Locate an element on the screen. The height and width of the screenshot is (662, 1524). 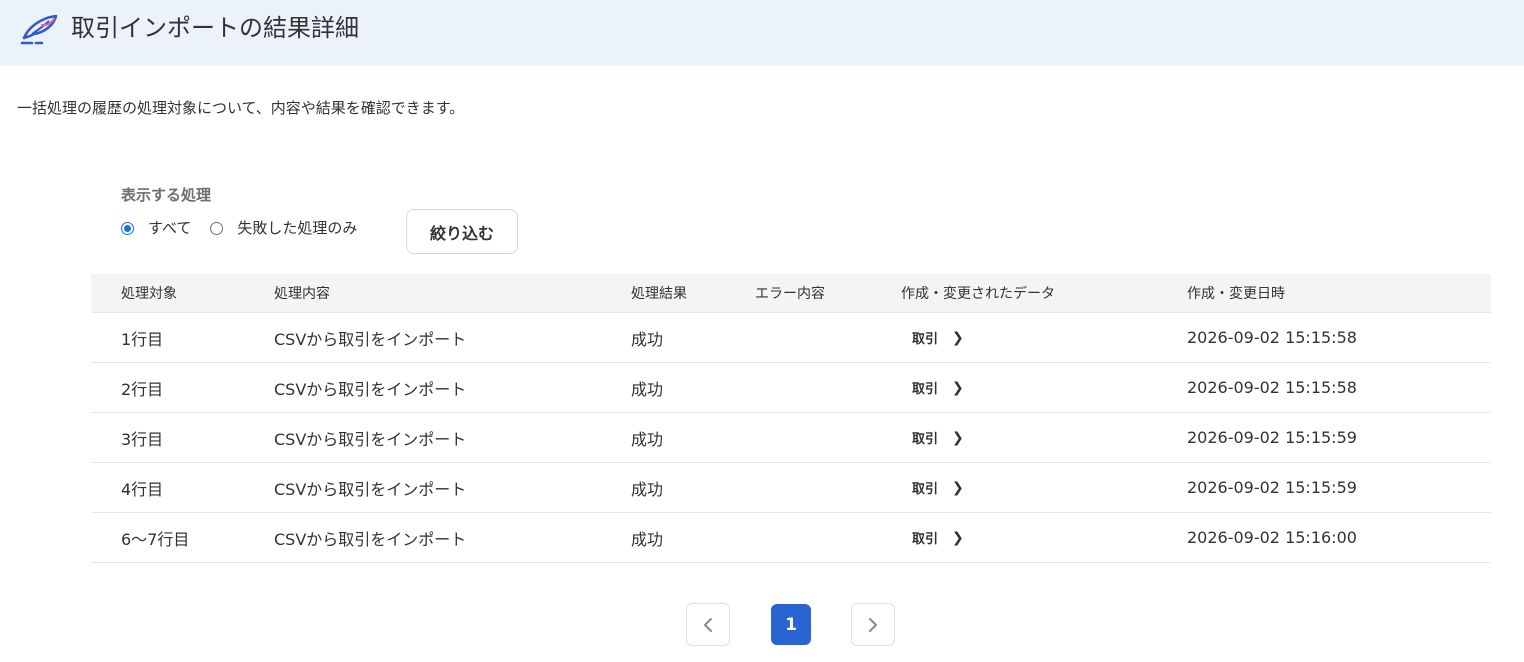
chevron-right-icon is located at coordinates (873, 624).